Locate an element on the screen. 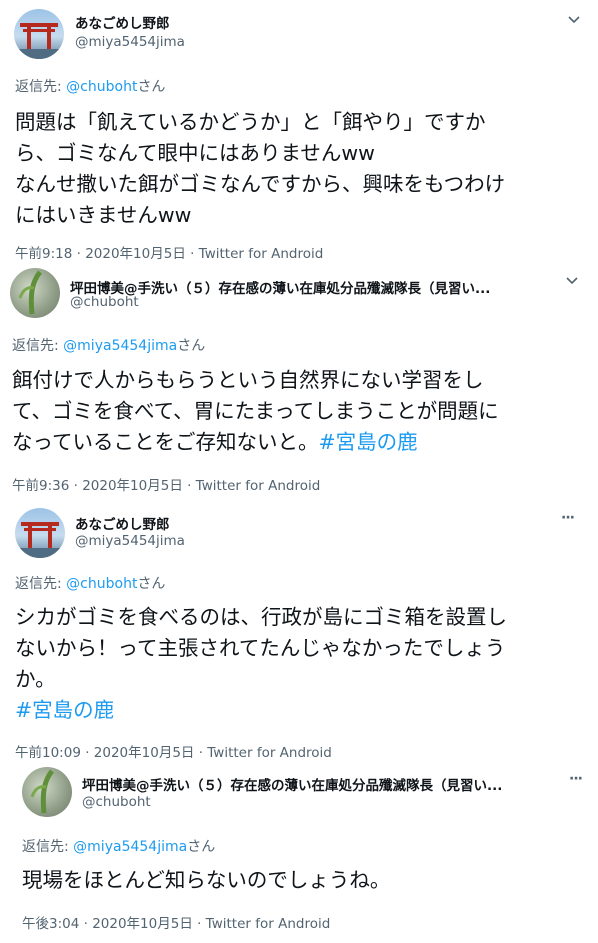 This screenshot has height=943, width=598. text-line: シカがゴミを食べるのは、行政が島にゴミ箱を設置し is located at coordinates (261, 617).